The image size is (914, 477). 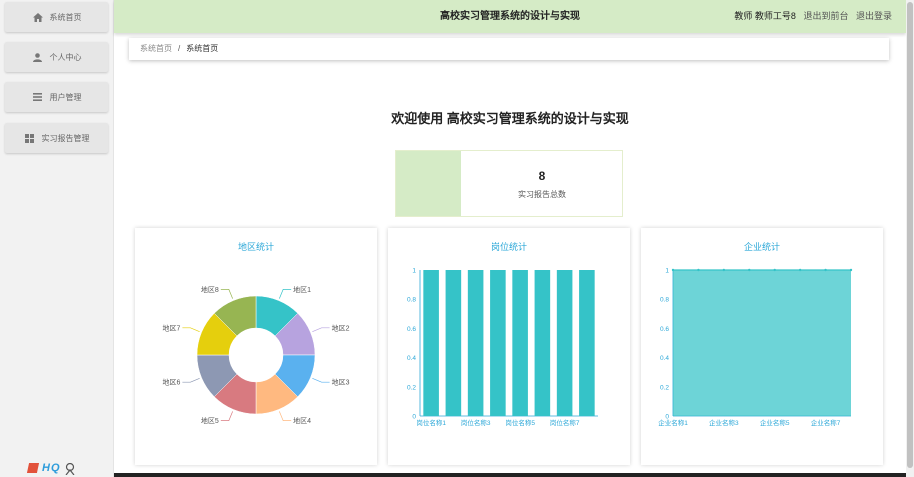 What do you see at coordinates (38, 17) in the screenshot?
I see `home-icon` at bounding box center [38, 17].